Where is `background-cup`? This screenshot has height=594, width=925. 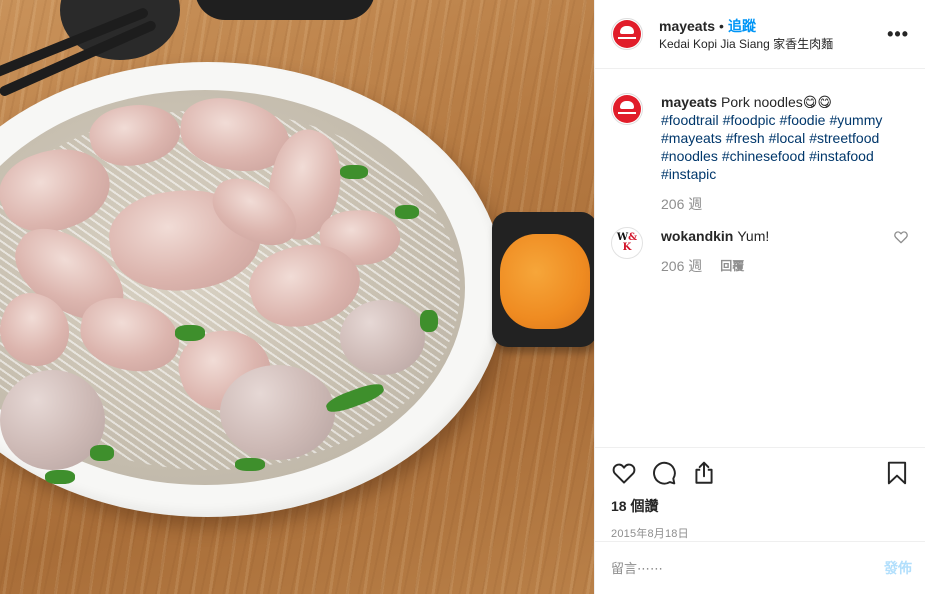
background-cup is located at coordinates (285, 10).